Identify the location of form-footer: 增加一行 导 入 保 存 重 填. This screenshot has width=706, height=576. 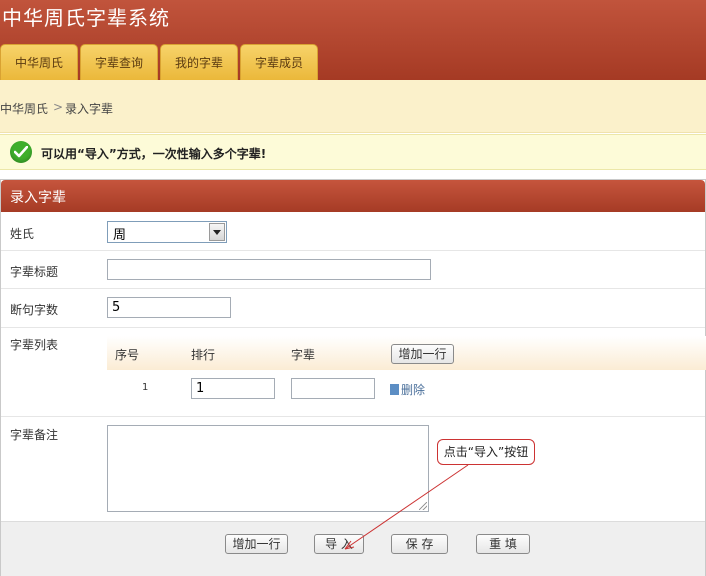
(353, 548).